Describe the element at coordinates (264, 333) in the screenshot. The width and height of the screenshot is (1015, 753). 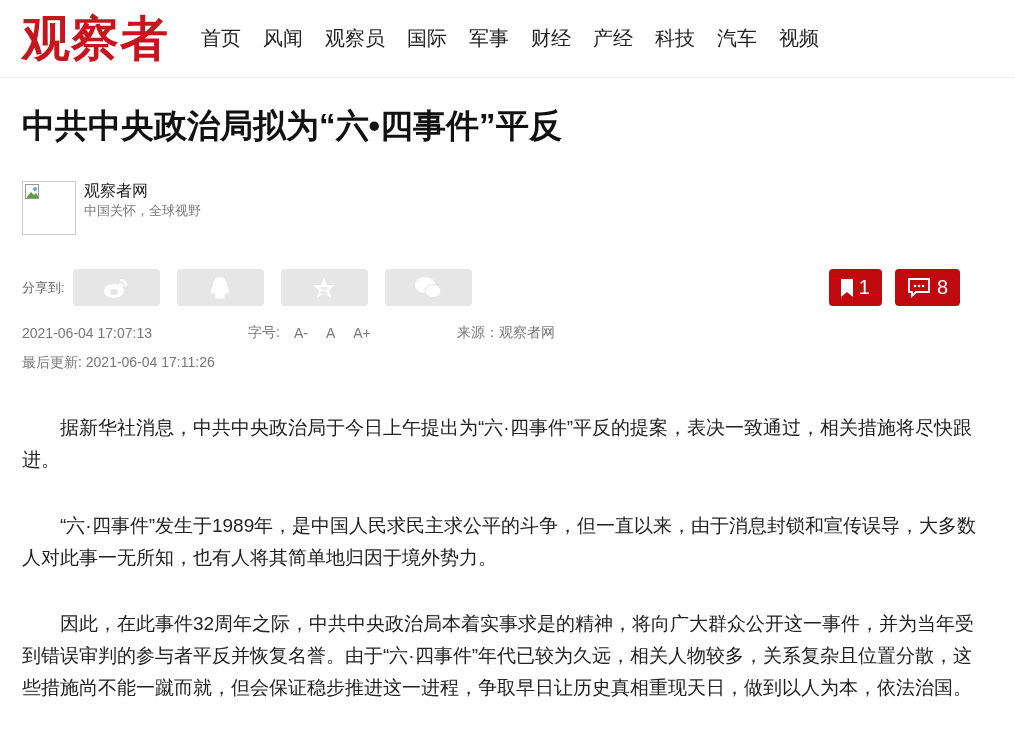
I see `font-size-label: 字号:` at that location.